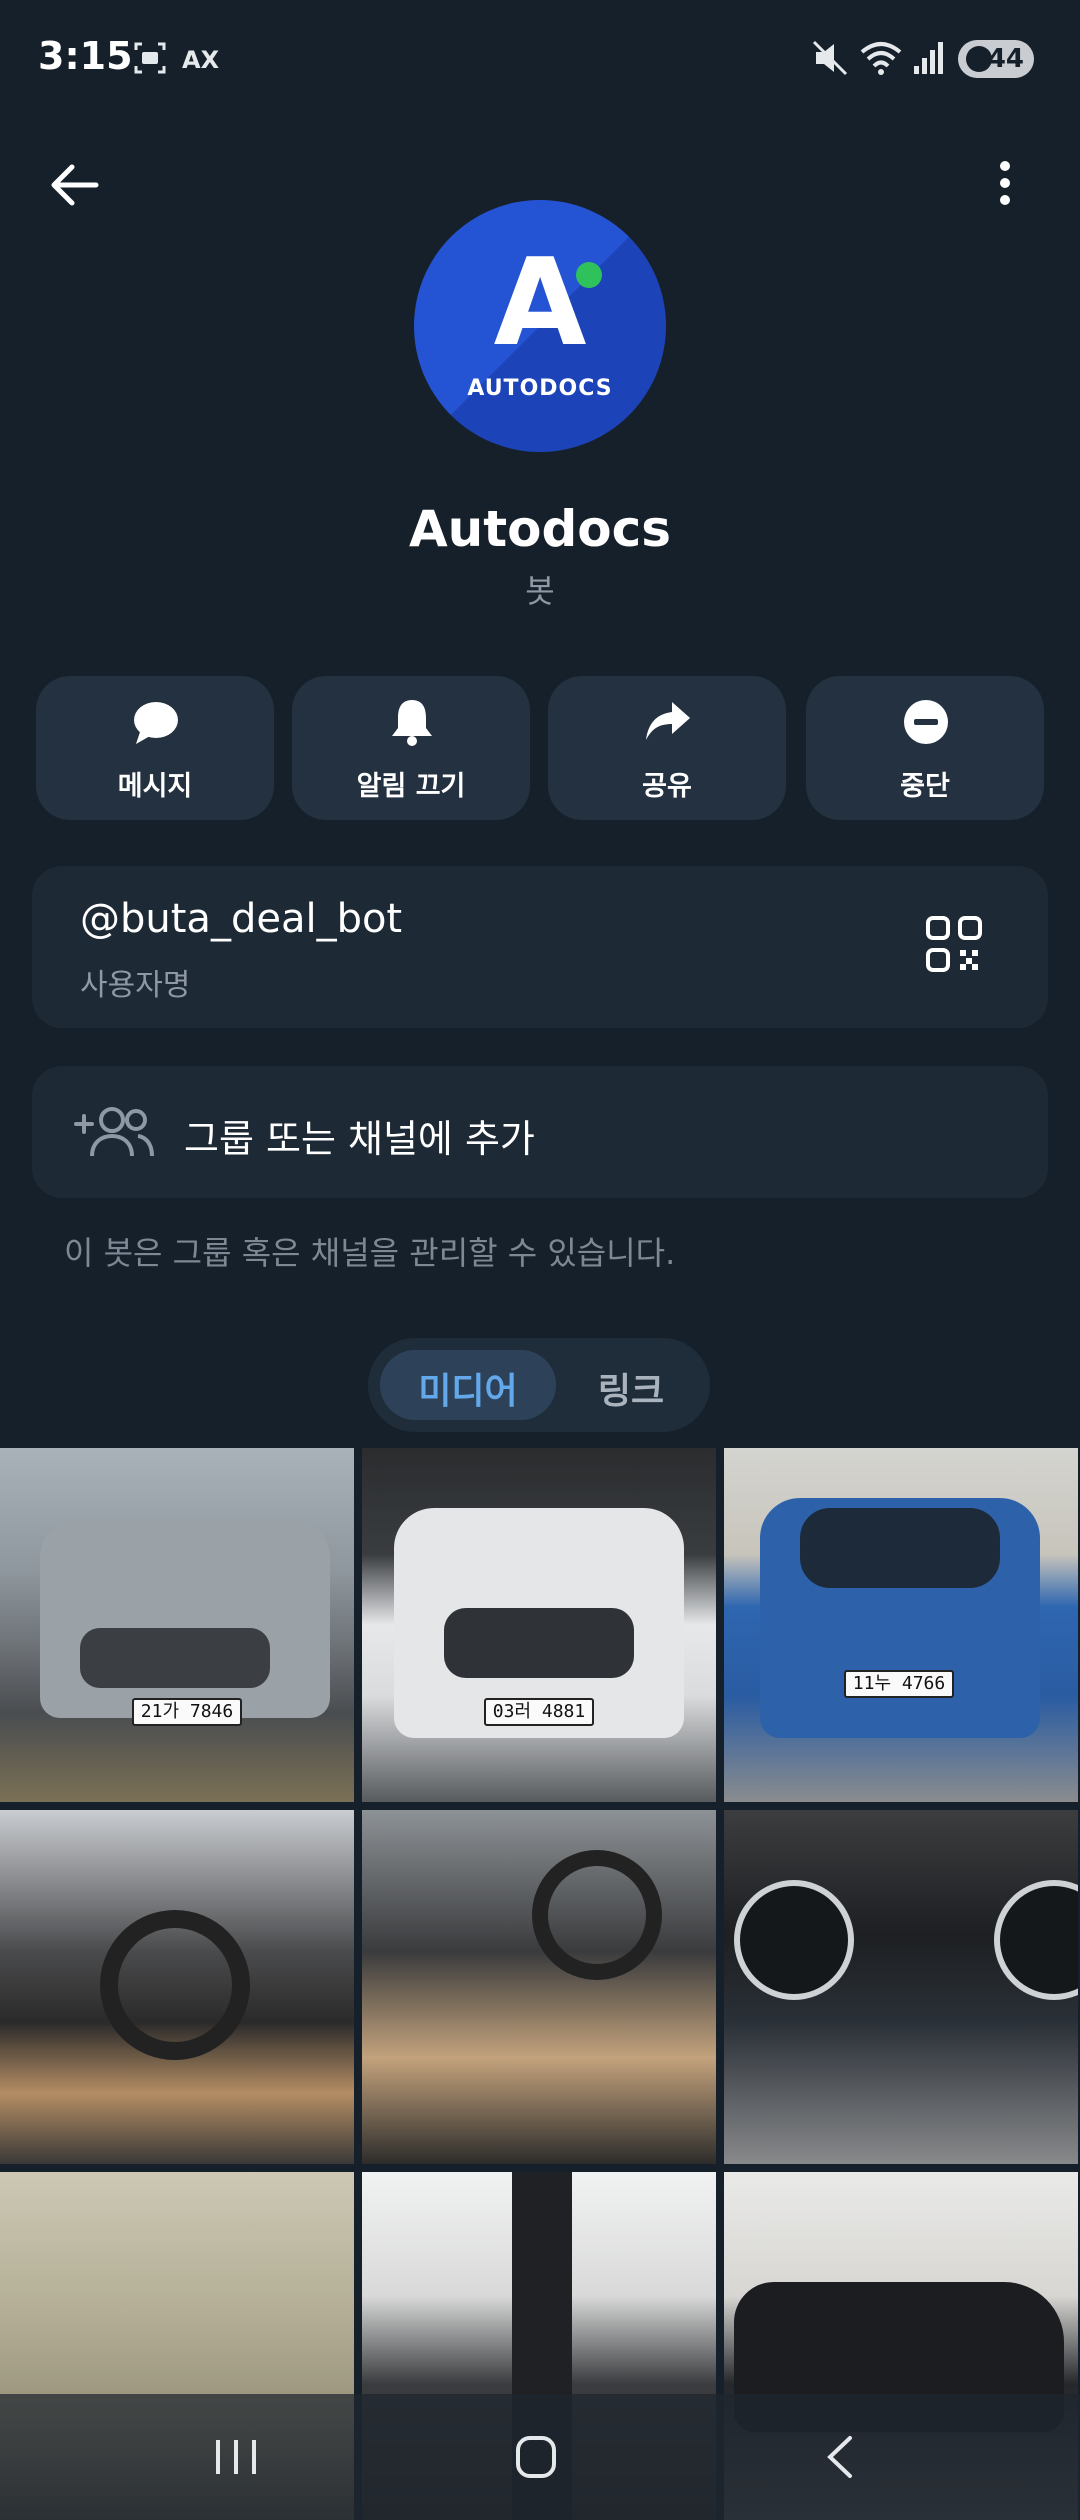 This screenshot has height=2520, width=1080. I want to click on message-label: 메시지, so click(155, 786).